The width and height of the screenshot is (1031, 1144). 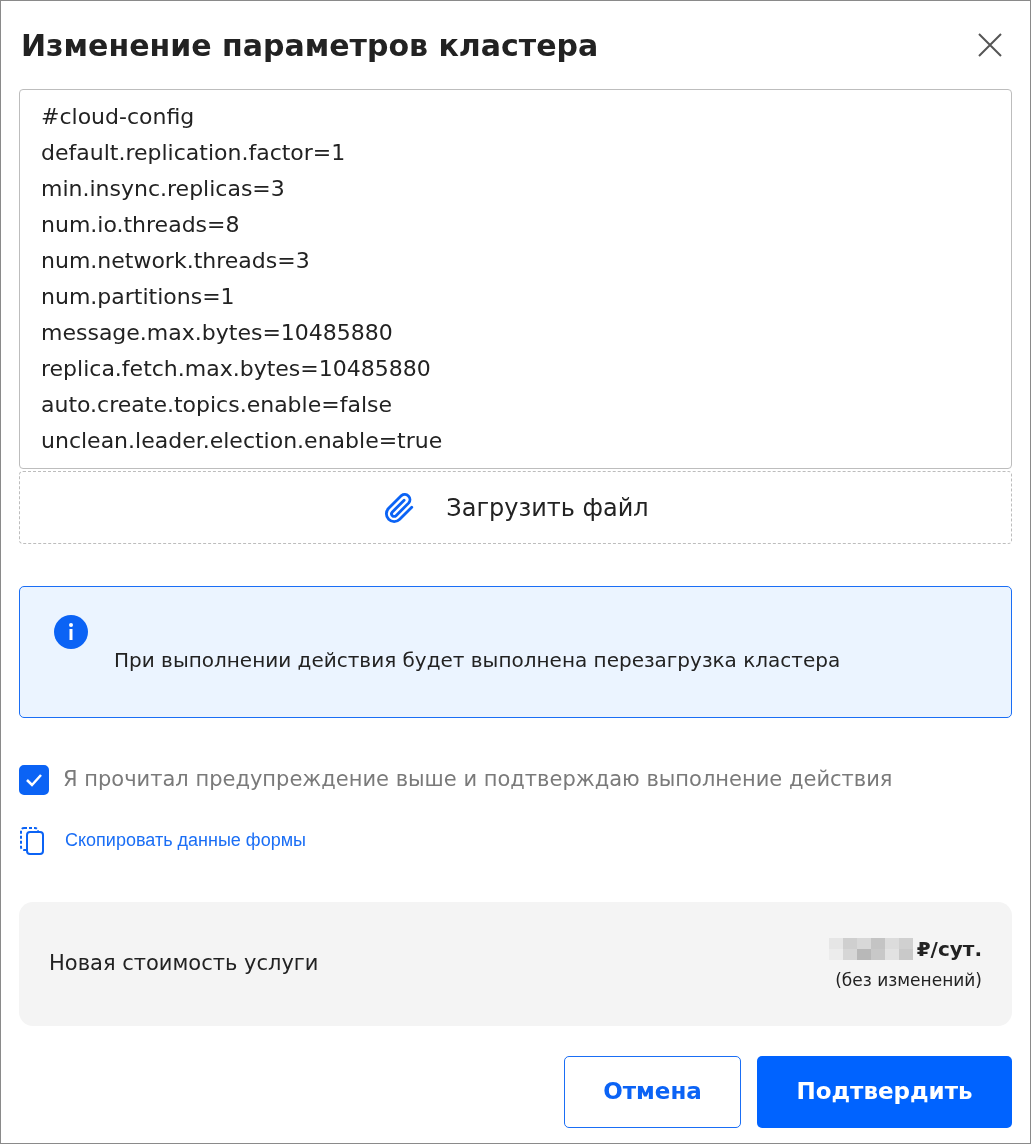 I want to click on info-message: При выполнении действия будет выполнена перезагрузка кластера, so click(x=477, y=660).